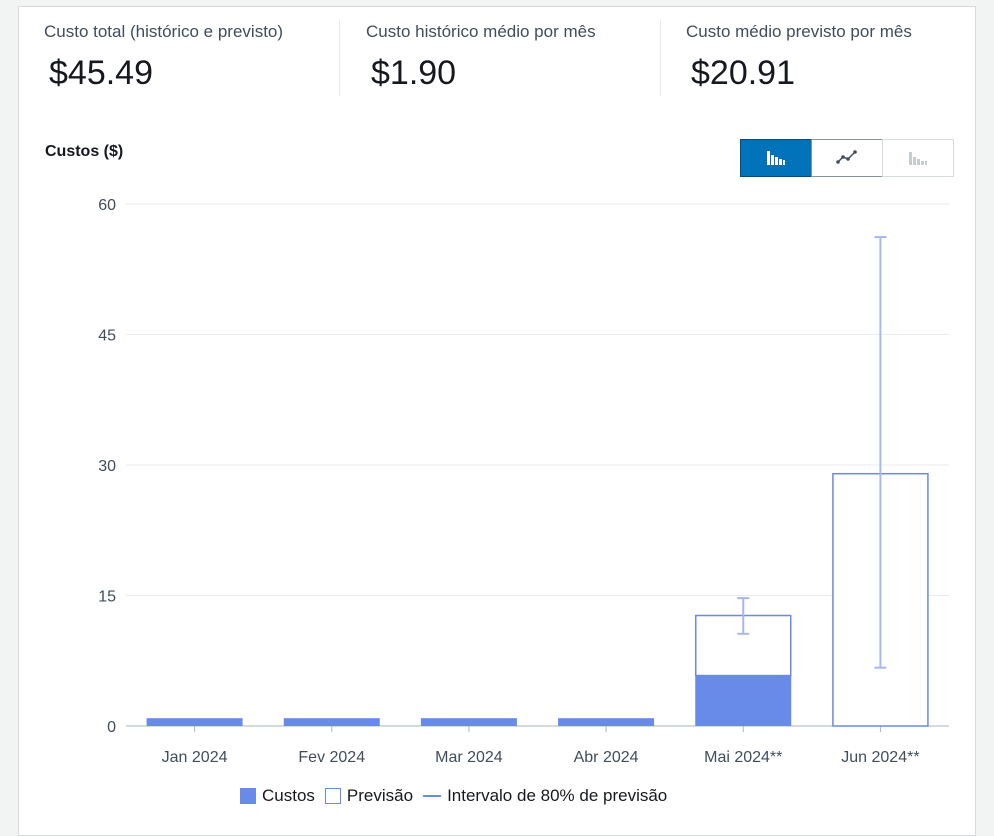  I want to click on legend-item-costs: Custos, so click(277, 796).